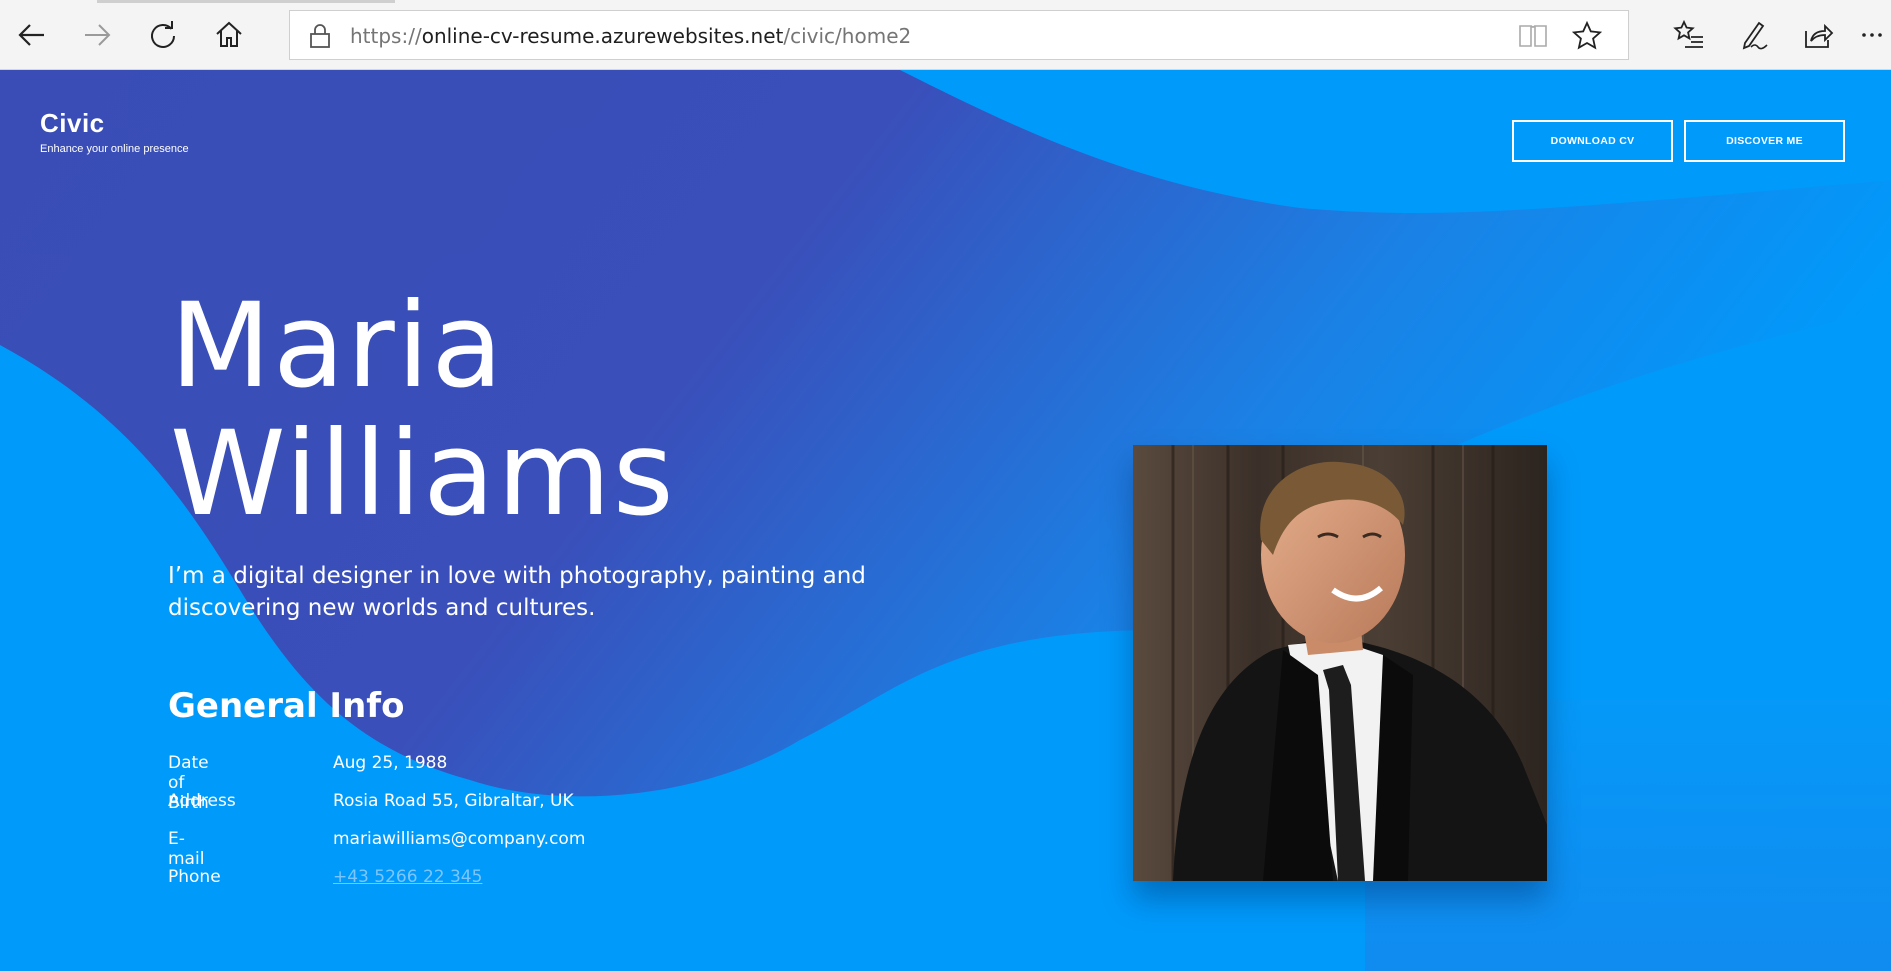 The image size is (1891, 971). What do you see at coordinates (1592, 141) in the screenshot?
I see `download-cv-button: DOWNLOAD CV` at bounding box center [1592, 141].